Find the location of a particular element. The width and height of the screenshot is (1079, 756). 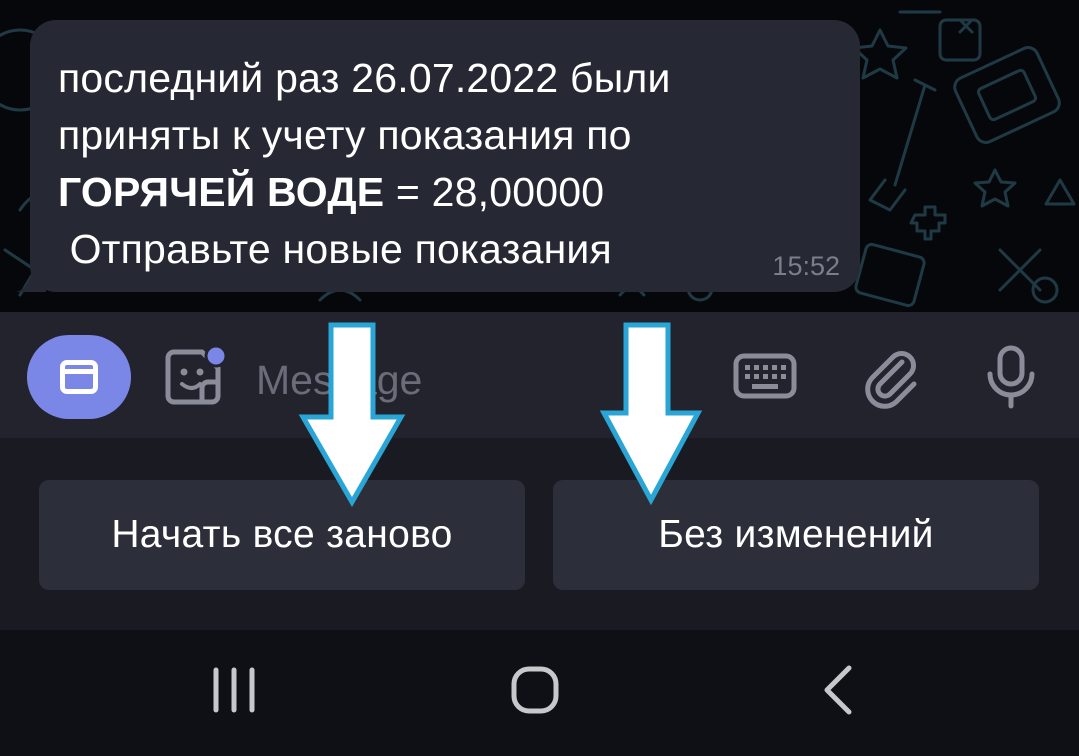

attach-button is located at coordinates (891, 377).